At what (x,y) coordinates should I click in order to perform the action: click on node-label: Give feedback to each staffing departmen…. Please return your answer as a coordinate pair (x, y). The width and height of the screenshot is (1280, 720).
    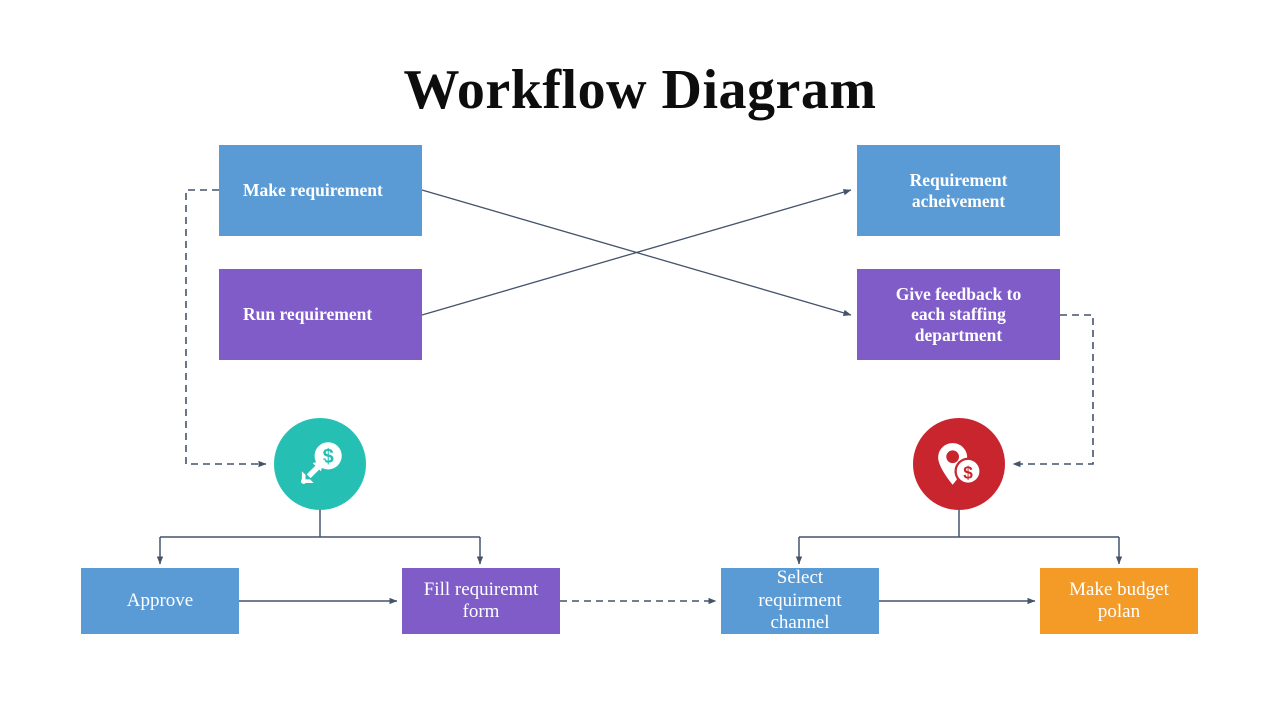
    Looking at the image, I should click on (958, 314).